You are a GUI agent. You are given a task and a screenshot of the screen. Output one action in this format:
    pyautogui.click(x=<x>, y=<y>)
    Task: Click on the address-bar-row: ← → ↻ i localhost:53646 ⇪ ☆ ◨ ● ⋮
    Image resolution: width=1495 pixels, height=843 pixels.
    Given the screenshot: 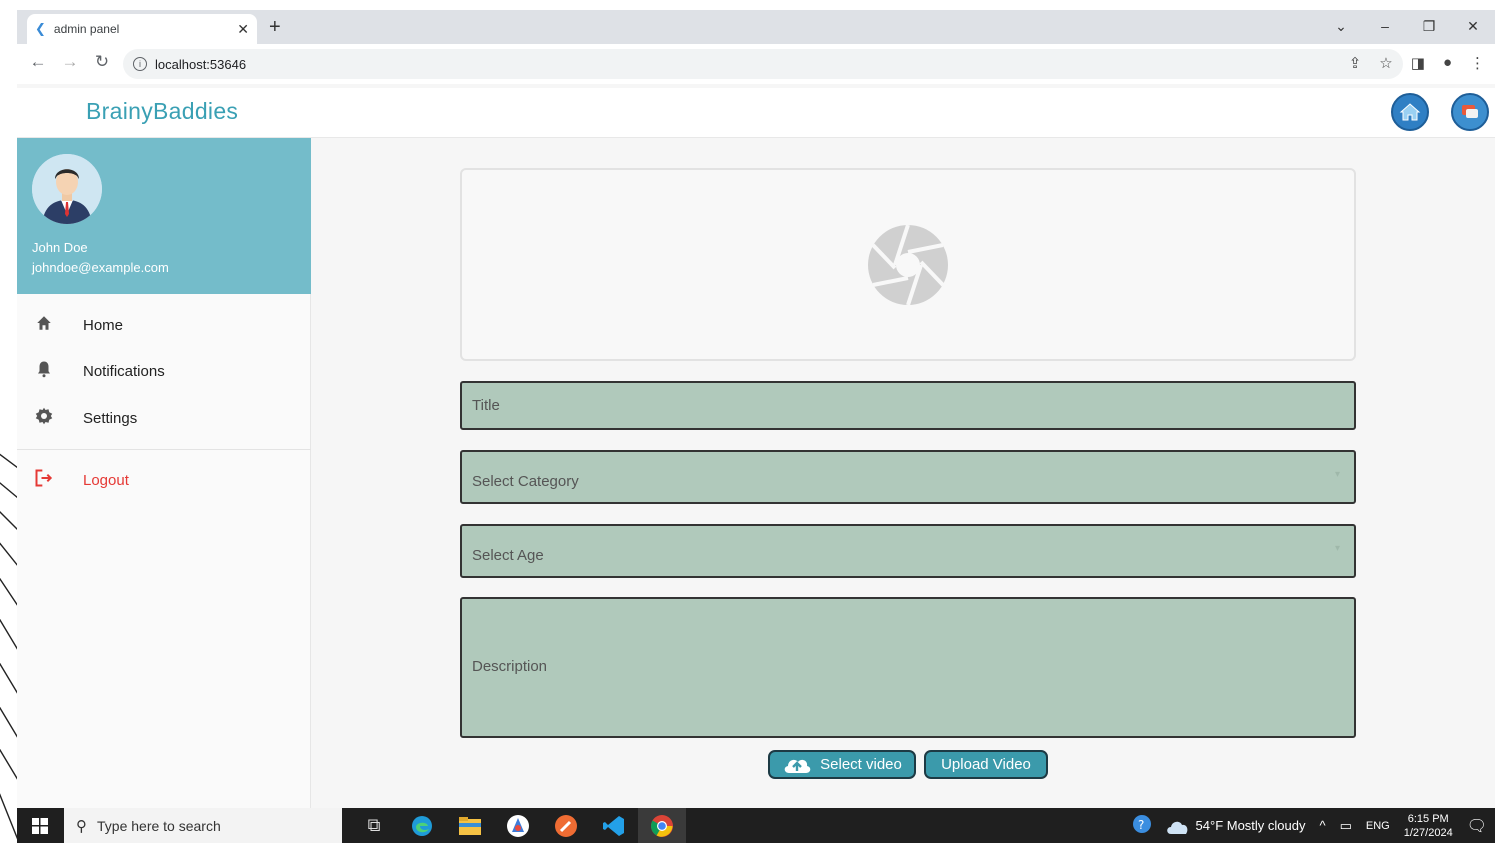 What is the action you would take?
    pyautogui.click(x=756, y=64)
    